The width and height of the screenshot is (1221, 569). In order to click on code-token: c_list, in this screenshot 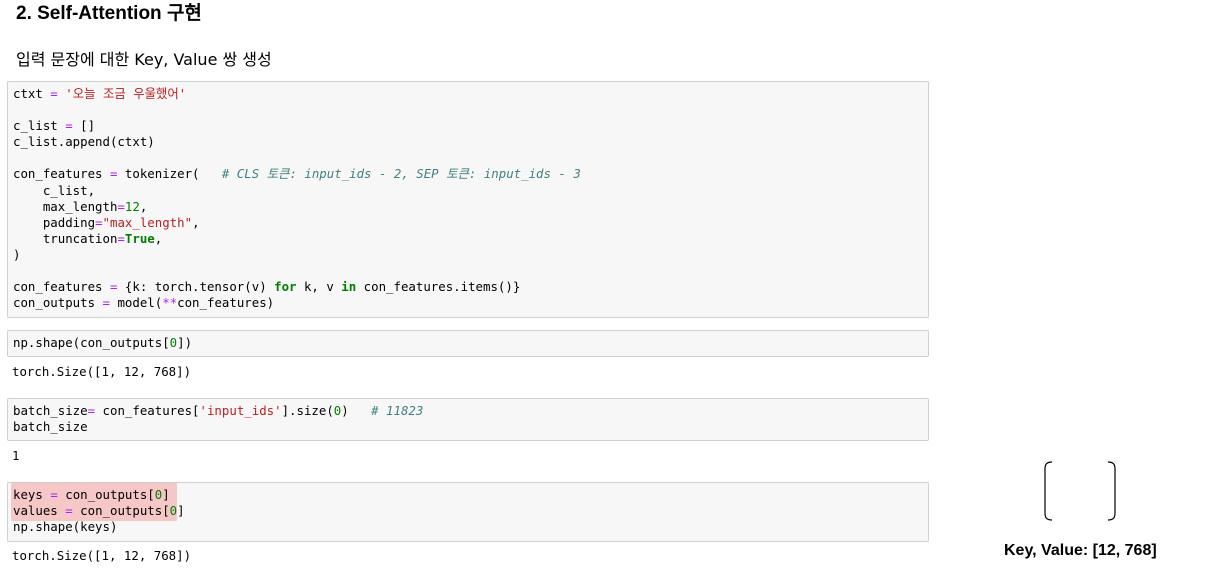, I will do `click(54, 190)`.